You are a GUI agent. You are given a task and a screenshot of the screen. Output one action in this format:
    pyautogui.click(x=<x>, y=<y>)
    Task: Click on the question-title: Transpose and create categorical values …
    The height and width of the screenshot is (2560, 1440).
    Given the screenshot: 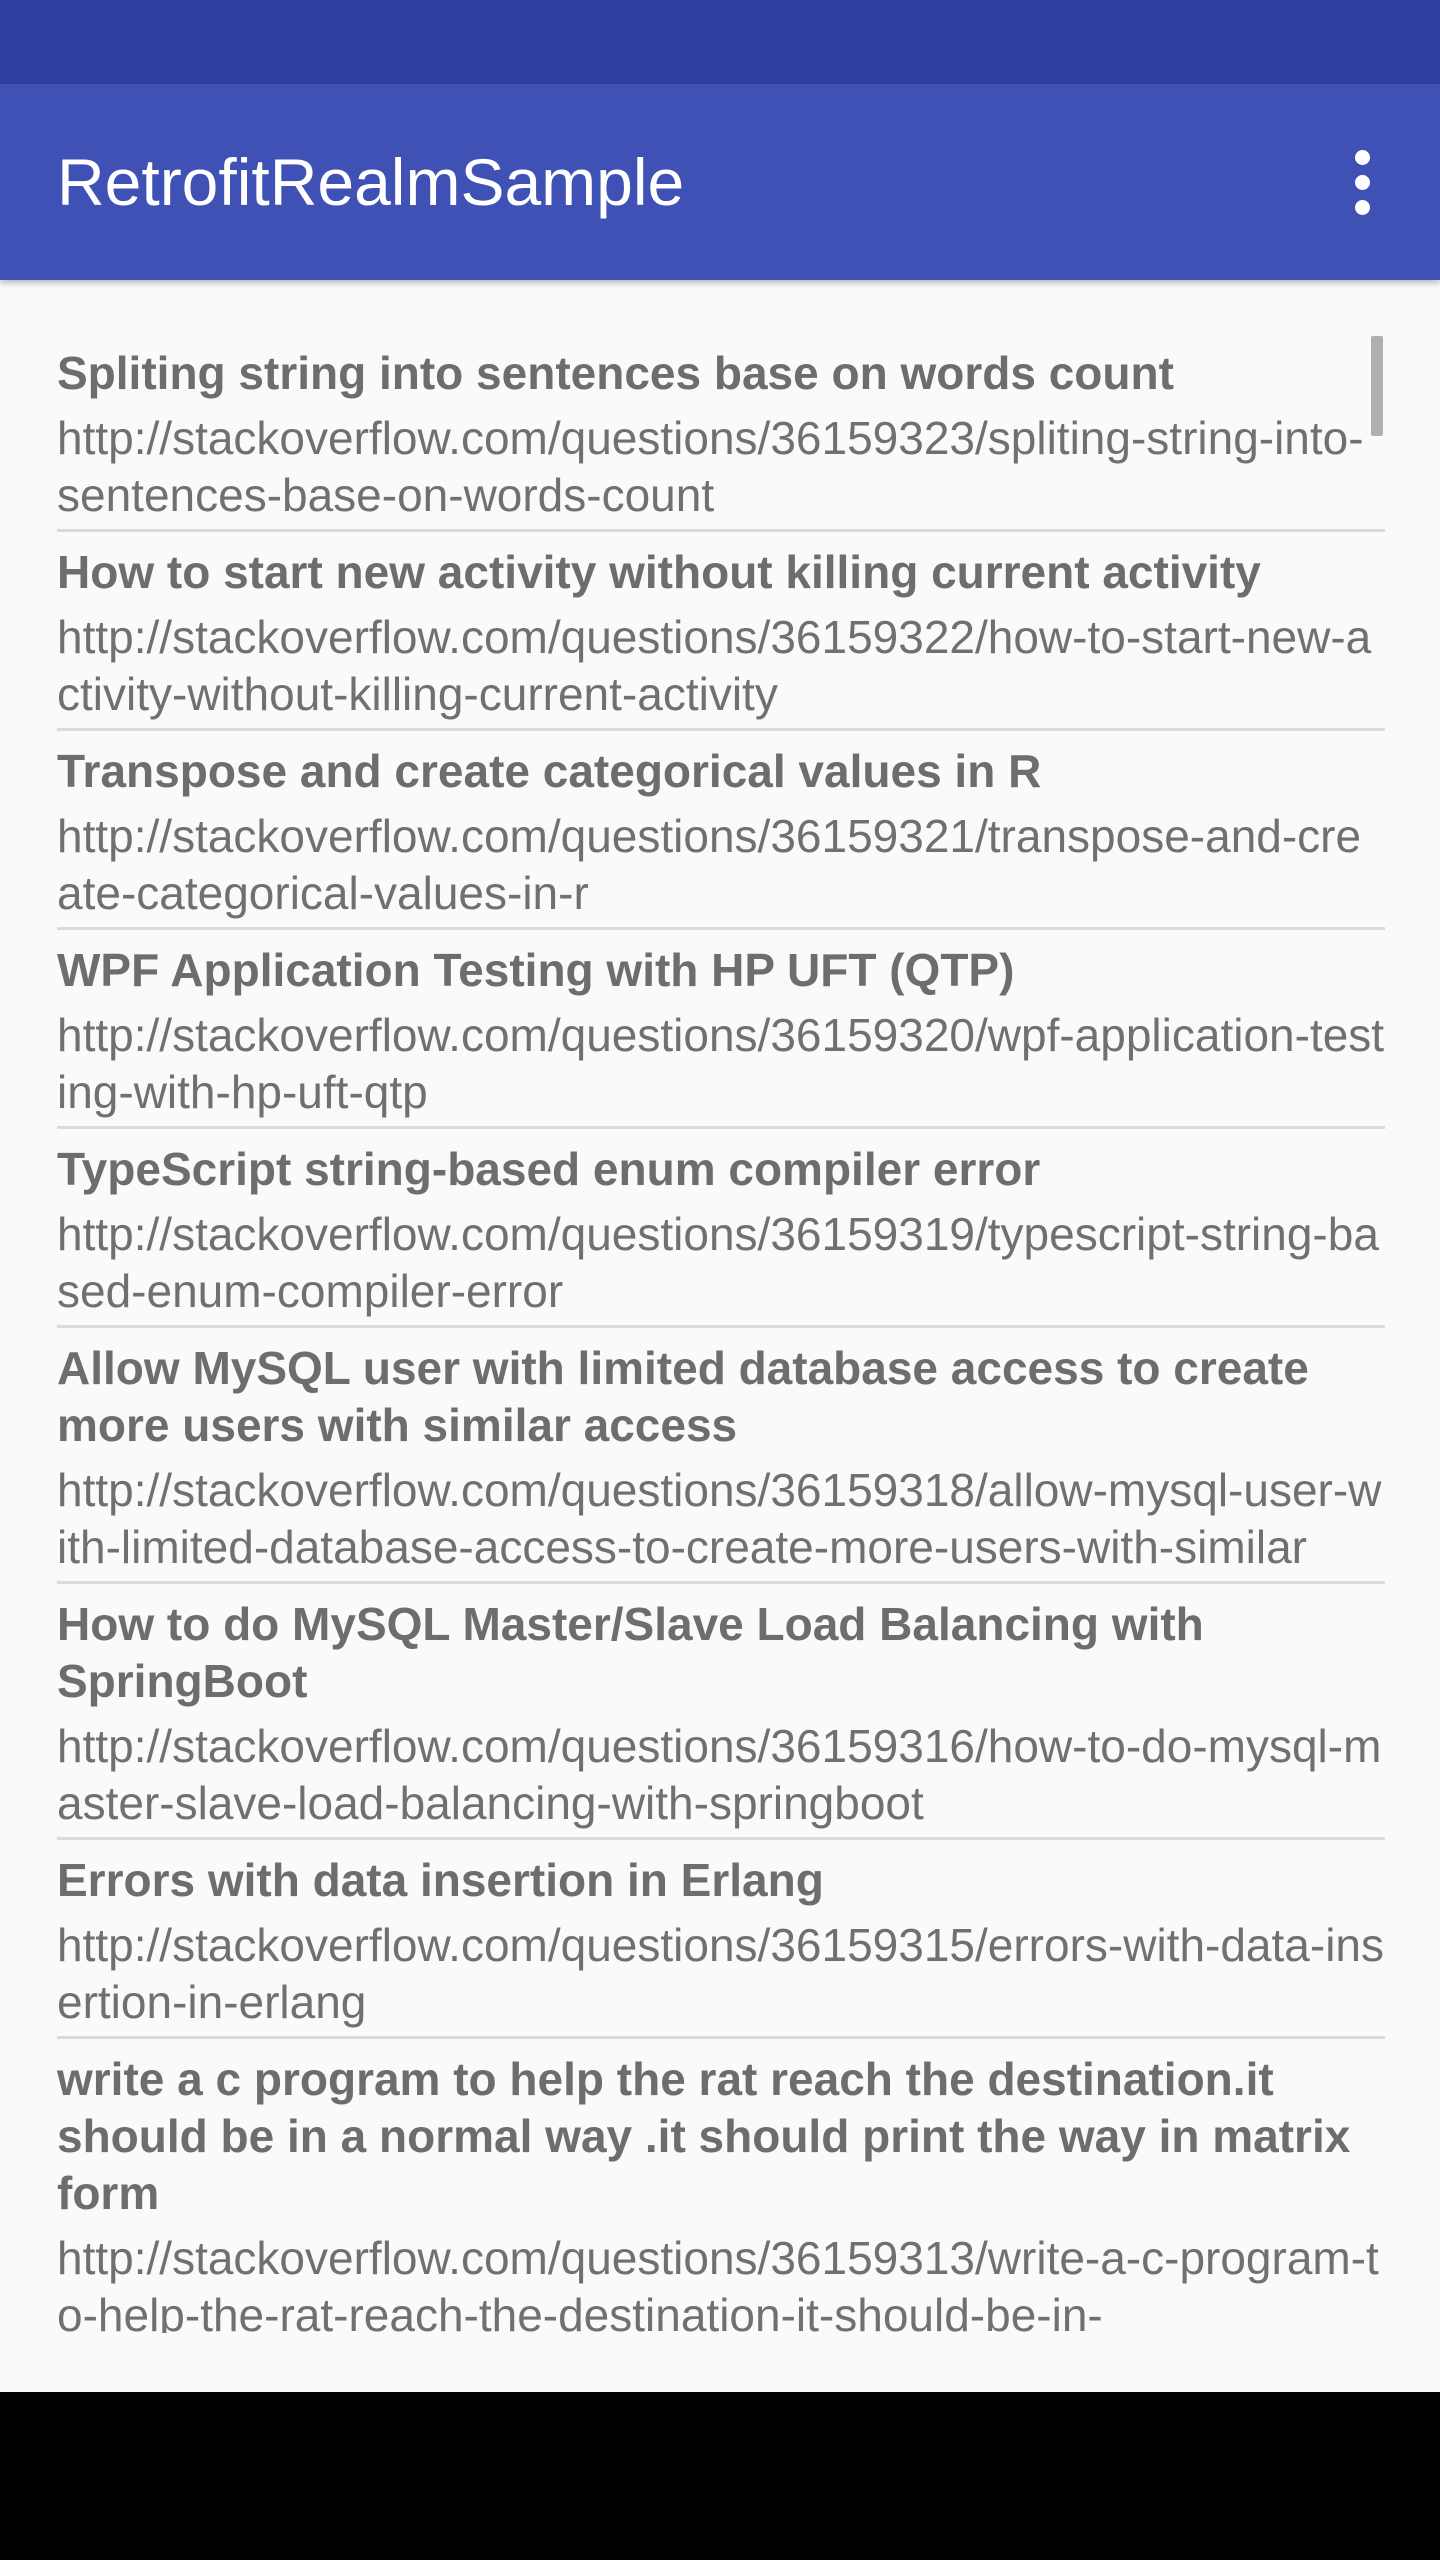 What is the action you would take?
    pyautogui.click(x=549, y=771)
    